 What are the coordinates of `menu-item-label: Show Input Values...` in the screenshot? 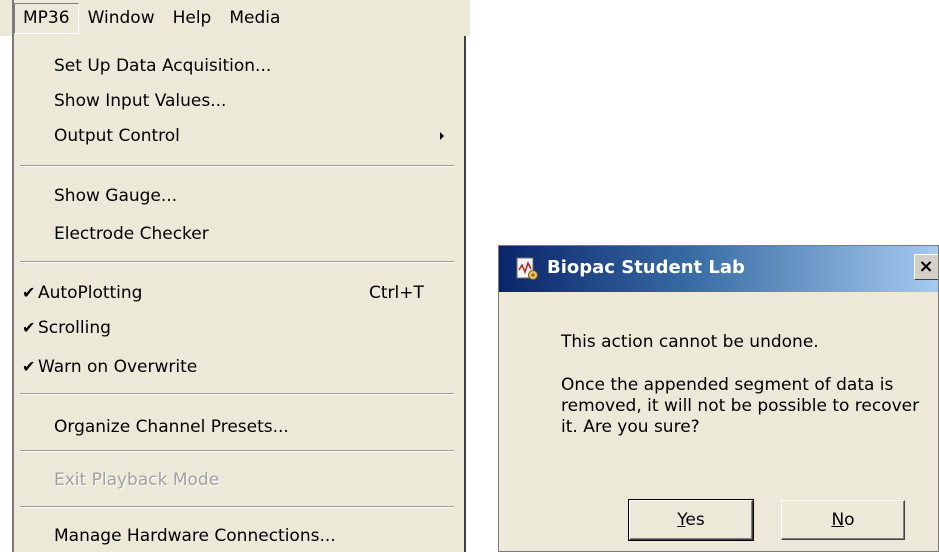 It's located at (140, 101).